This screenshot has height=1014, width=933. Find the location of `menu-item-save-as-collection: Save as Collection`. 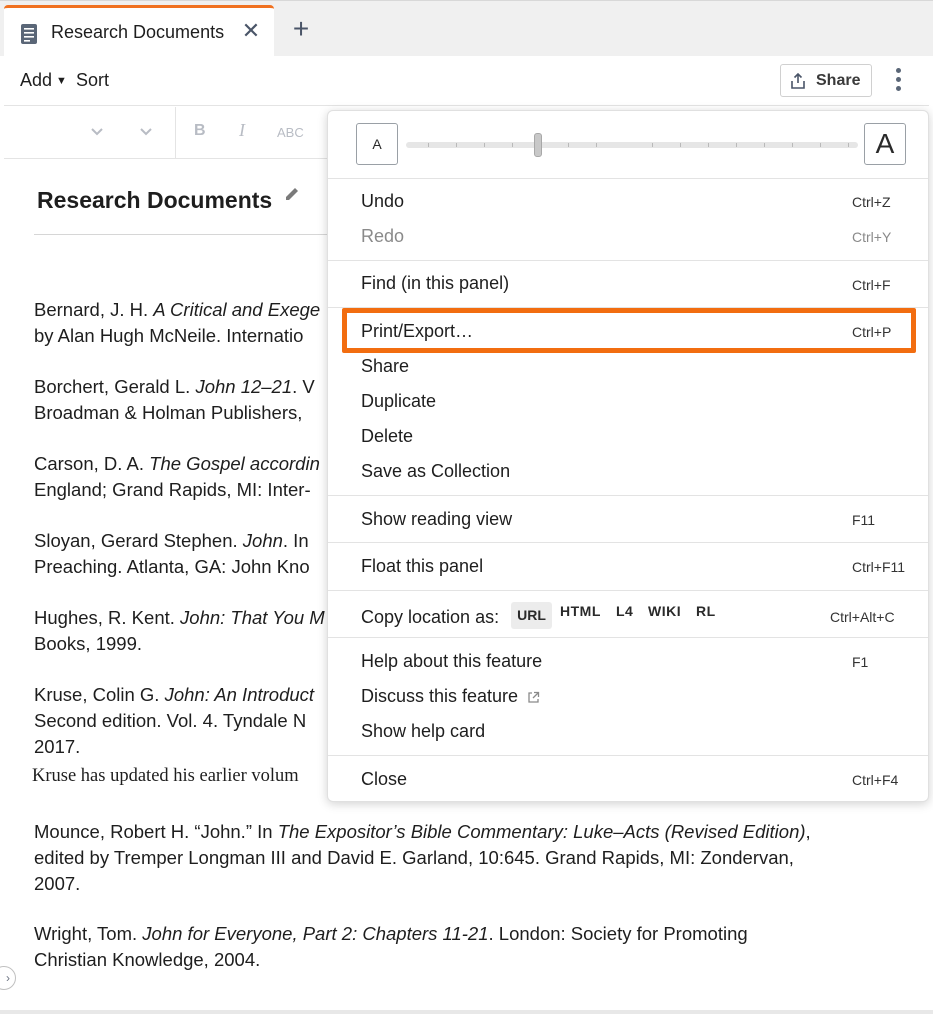

menu-item-save-as-collection: Save as Collection is located at coordinates (435, 471).